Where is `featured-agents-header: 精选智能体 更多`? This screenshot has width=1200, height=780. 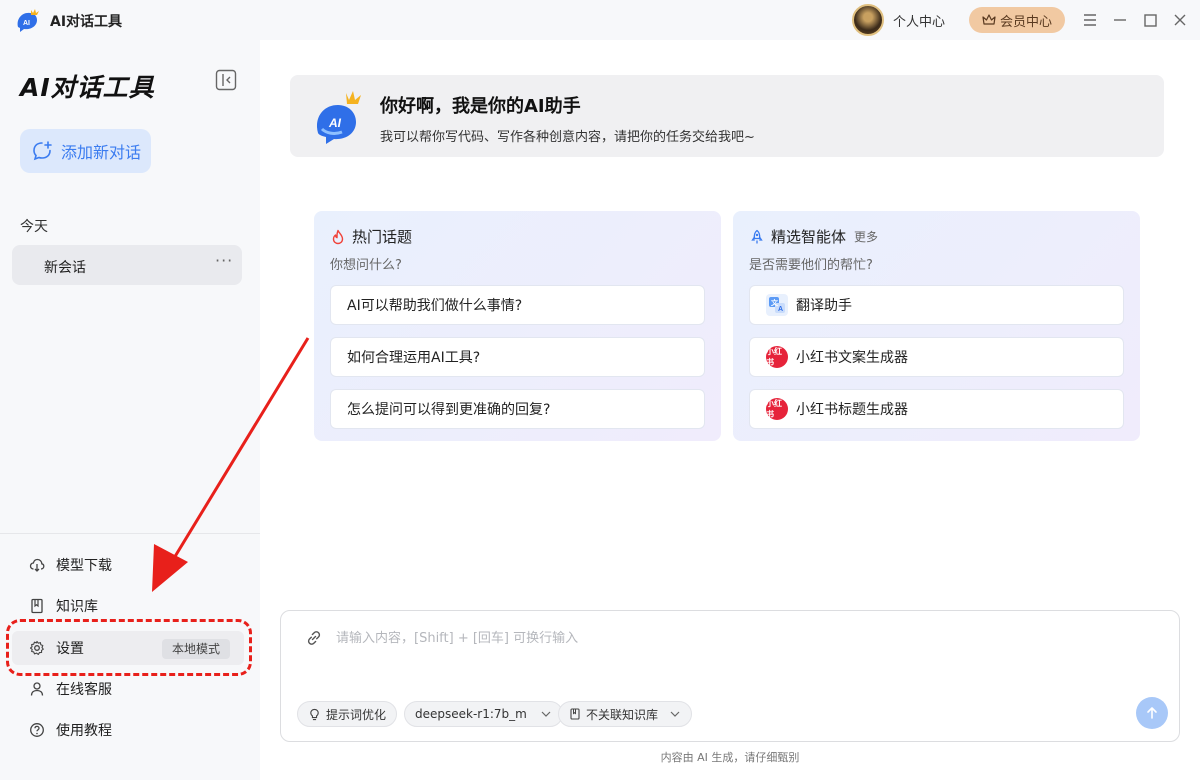 featured-agents-header: 精选智能体 更多 is located at coordinates (813, 236).